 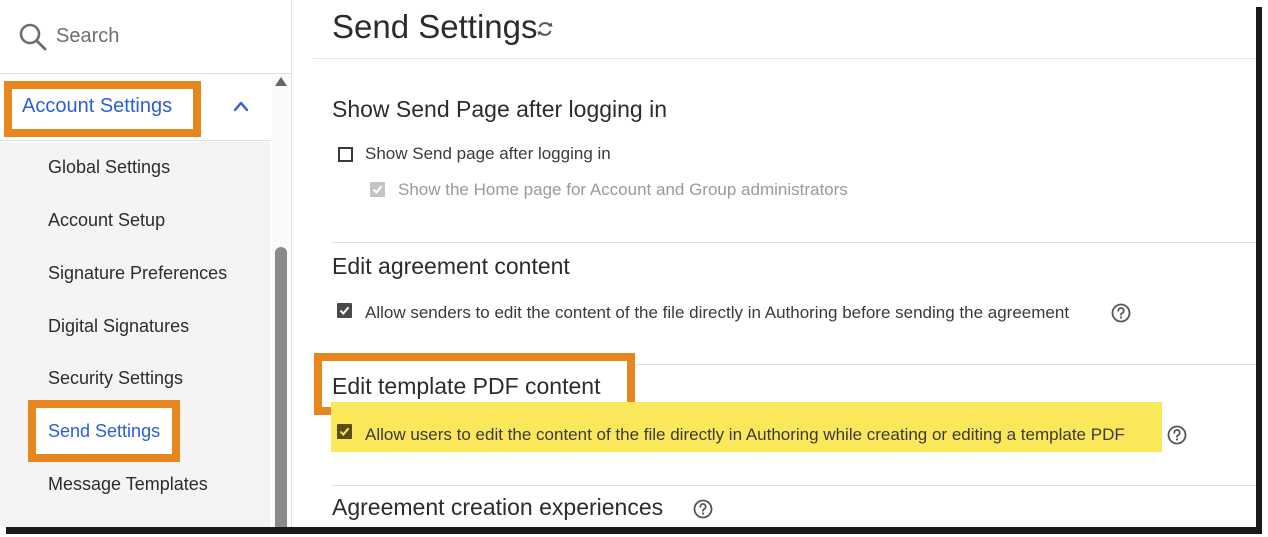 I want to click on sidebar-section-label: Account Settings, so click(x=97, y=106).